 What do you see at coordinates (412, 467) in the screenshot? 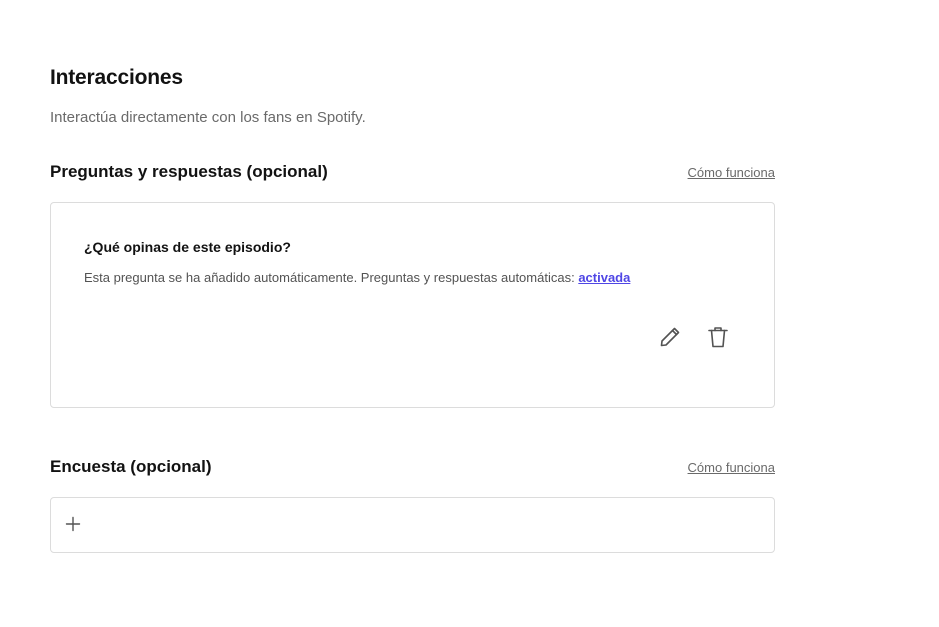
I see `poll-header: Encuesta (opcional) Cómo funciona` at bounding box center [412, 467].